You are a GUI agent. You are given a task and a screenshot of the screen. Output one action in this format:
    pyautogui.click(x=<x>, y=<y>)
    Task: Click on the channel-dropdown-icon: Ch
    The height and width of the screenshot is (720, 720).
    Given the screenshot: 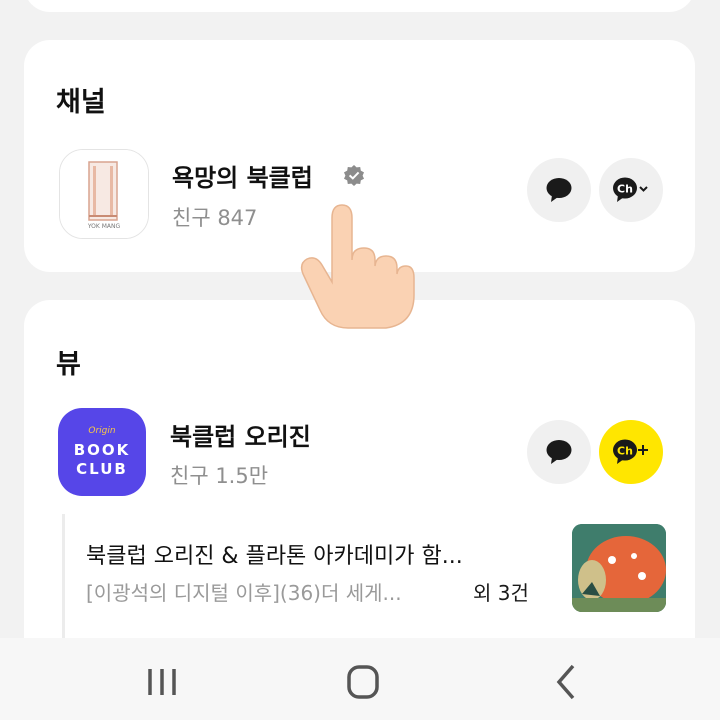 What is the action you would take?
    pyautogui.click(x=630, y=189)
    